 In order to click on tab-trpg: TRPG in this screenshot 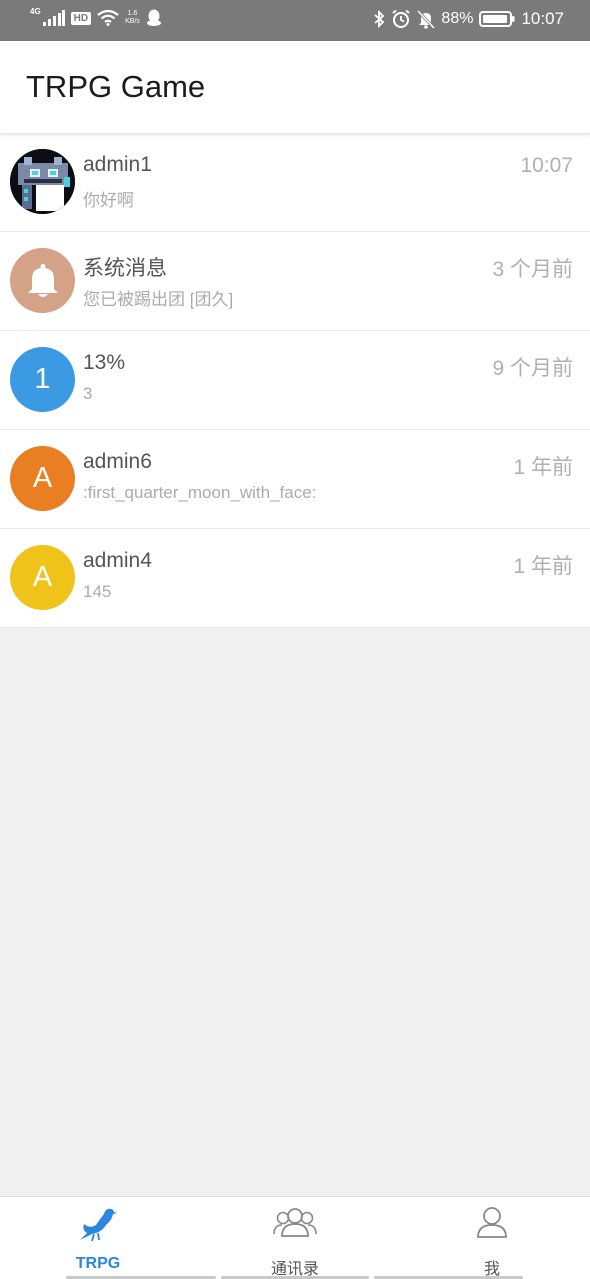, I will do `click(108, 1238)`.